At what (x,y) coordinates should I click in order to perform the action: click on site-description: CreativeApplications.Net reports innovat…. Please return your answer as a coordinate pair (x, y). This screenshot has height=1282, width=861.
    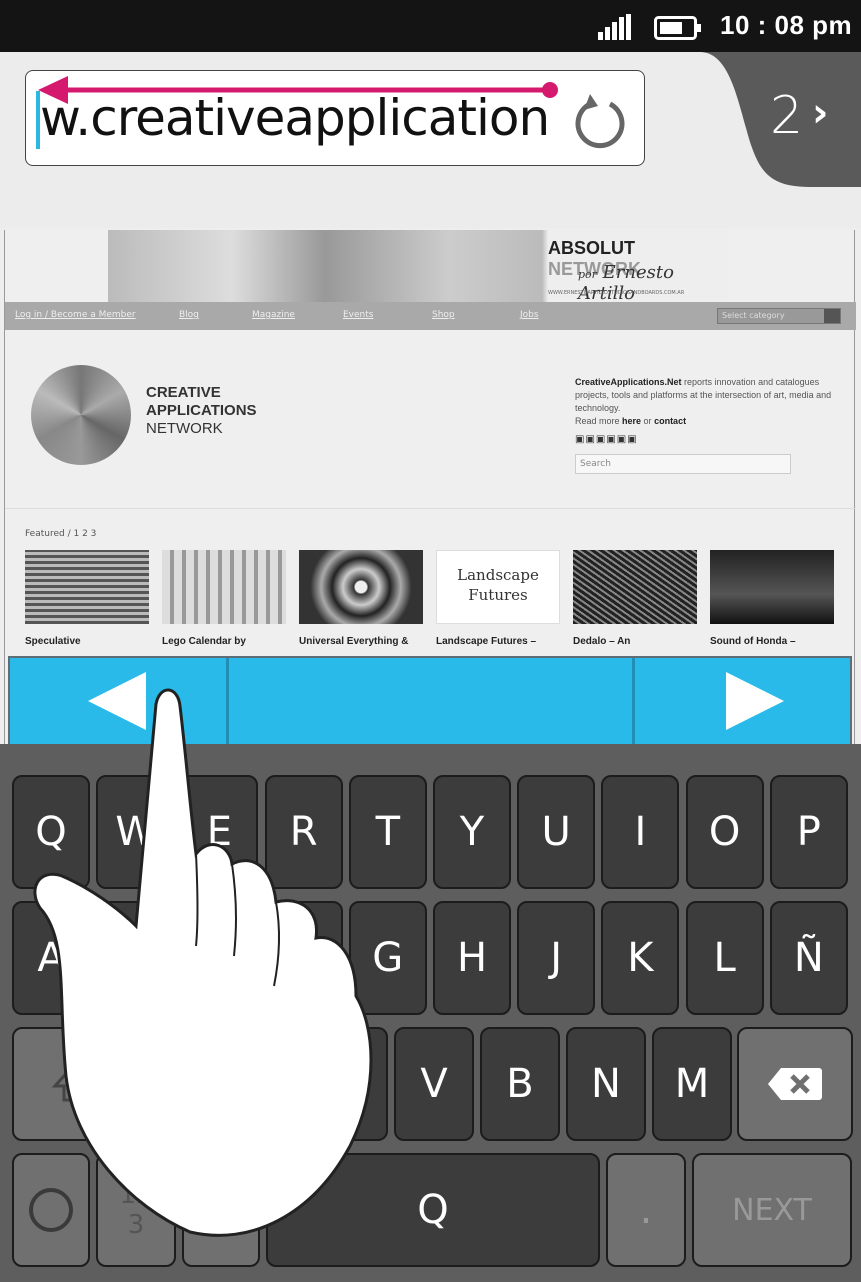
    Looking at the image, I should click on (710, 402).